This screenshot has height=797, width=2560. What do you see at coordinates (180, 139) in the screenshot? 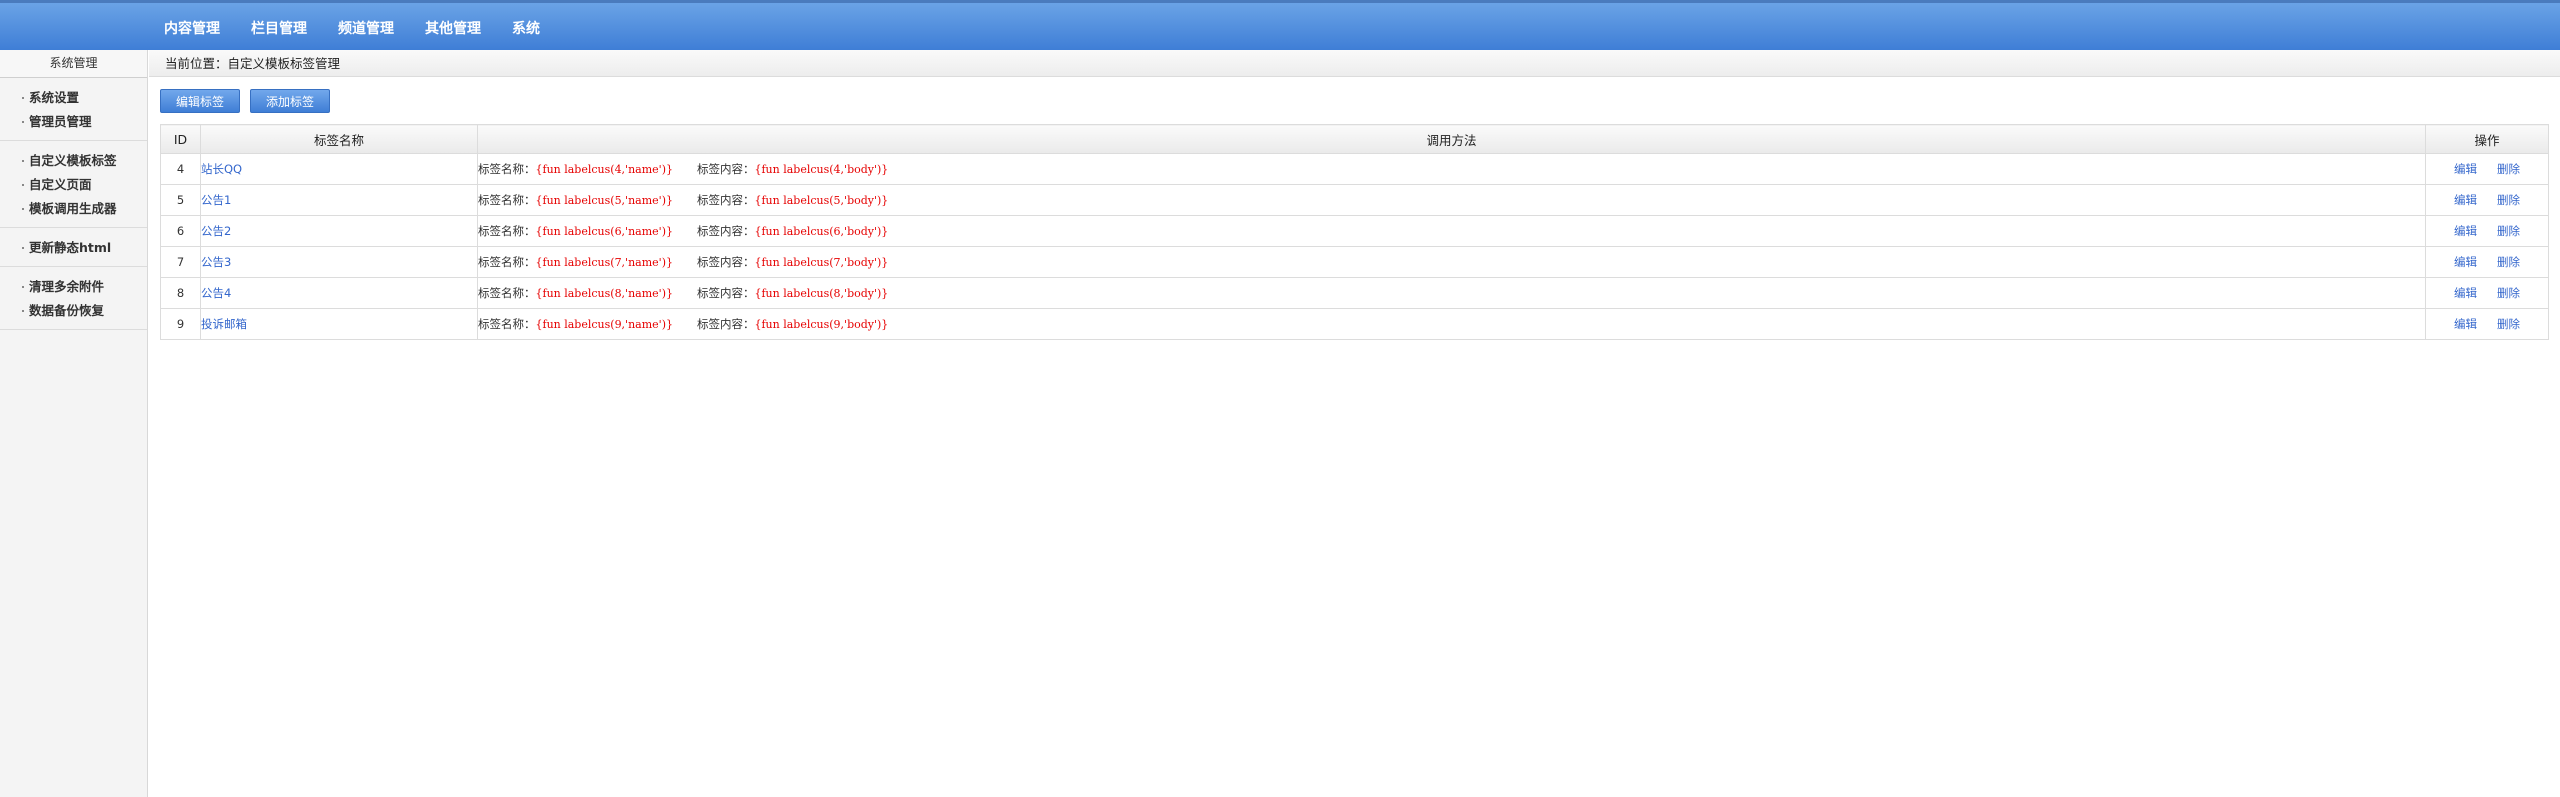
I see `column-header-id: ID` at bounding box center [180, 139].